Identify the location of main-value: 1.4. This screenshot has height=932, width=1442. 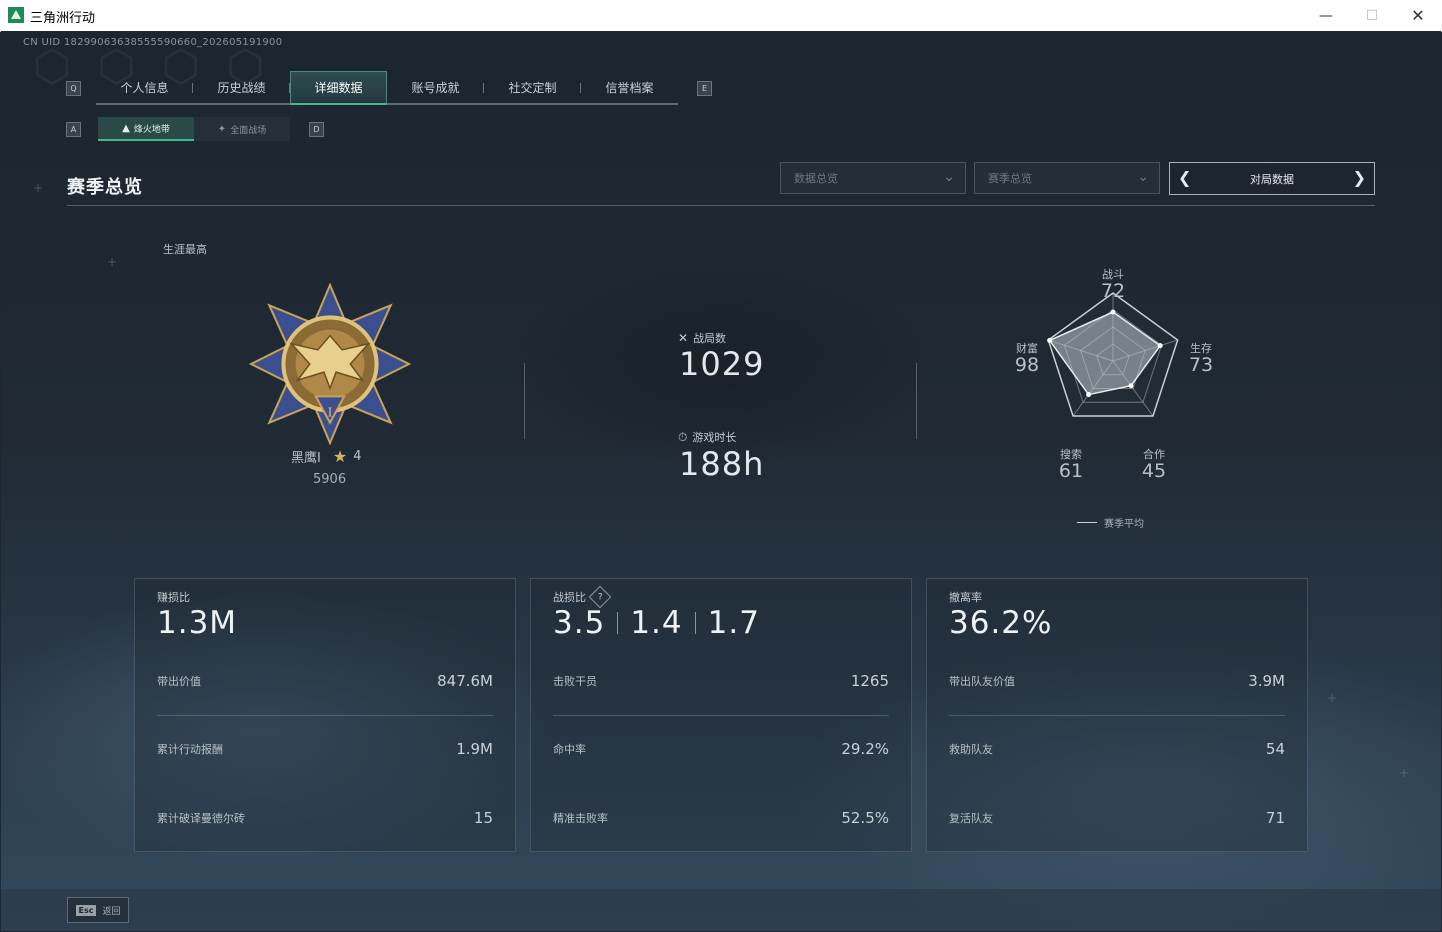
(656, 623).